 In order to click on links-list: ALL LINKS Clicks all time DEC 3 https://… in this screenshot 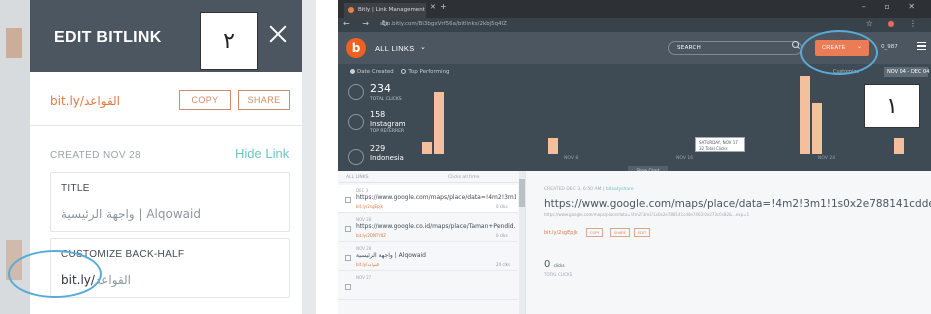, I will do `click(432, 242)`.